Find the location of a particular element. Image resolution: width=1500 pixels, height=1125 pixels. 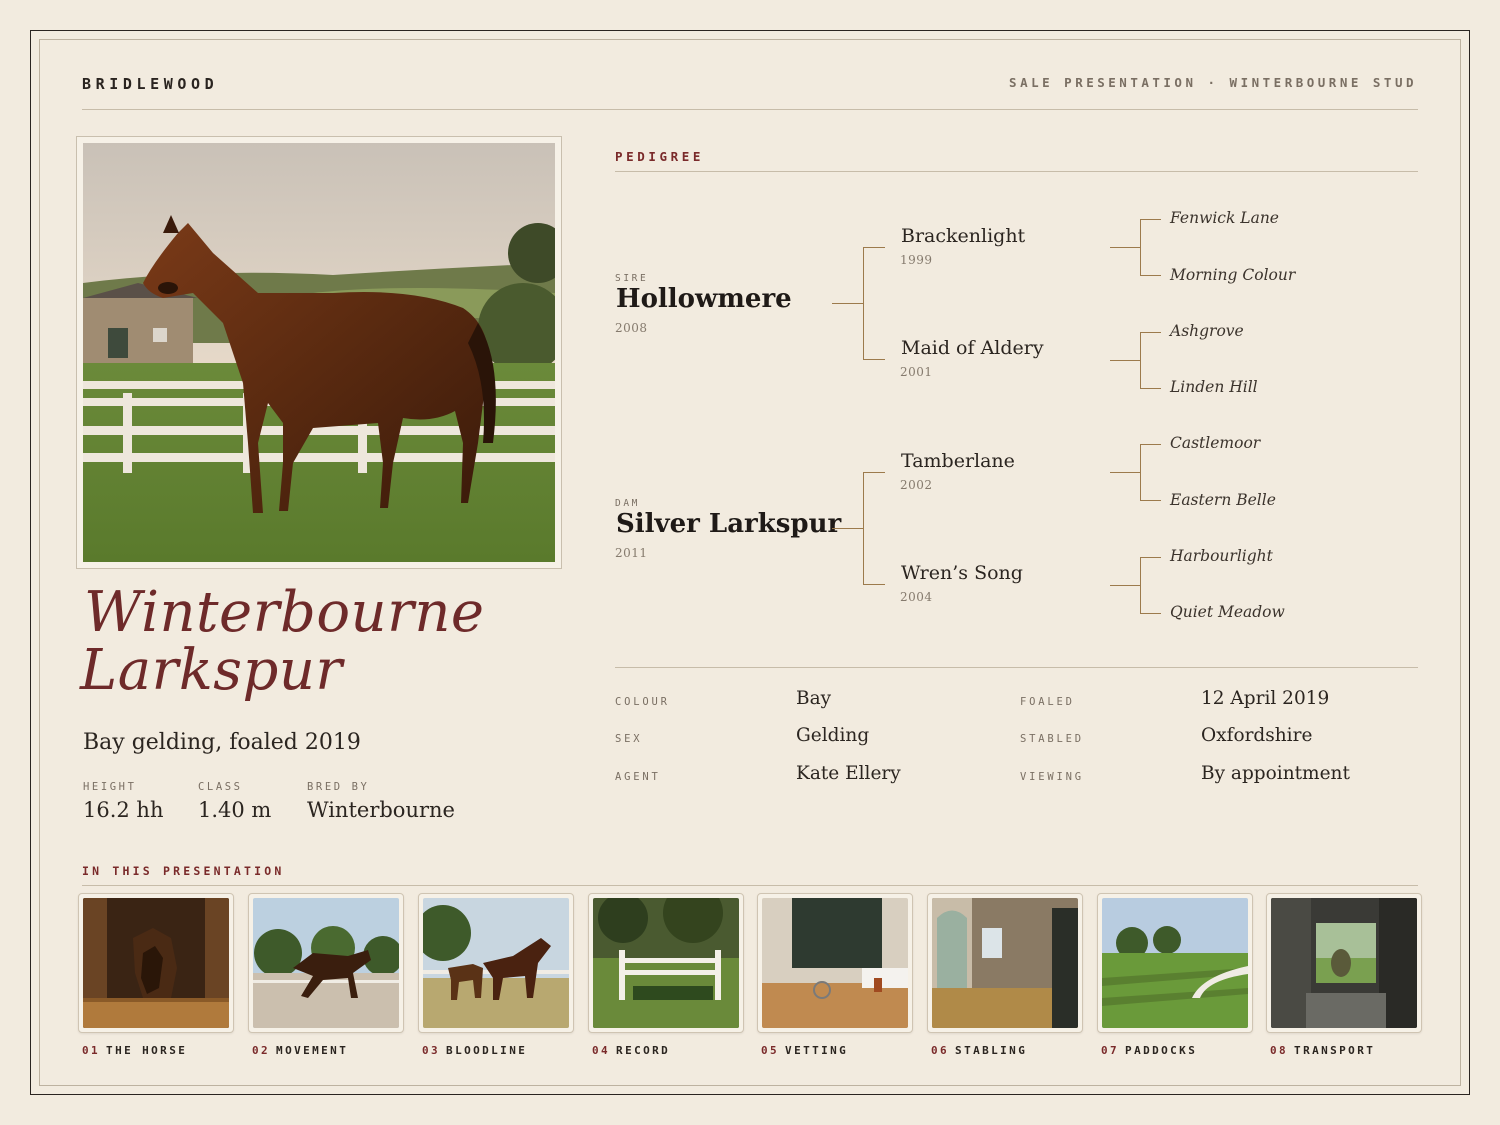

dam-sire-year: 2002 is located at coordinates (916, 485).